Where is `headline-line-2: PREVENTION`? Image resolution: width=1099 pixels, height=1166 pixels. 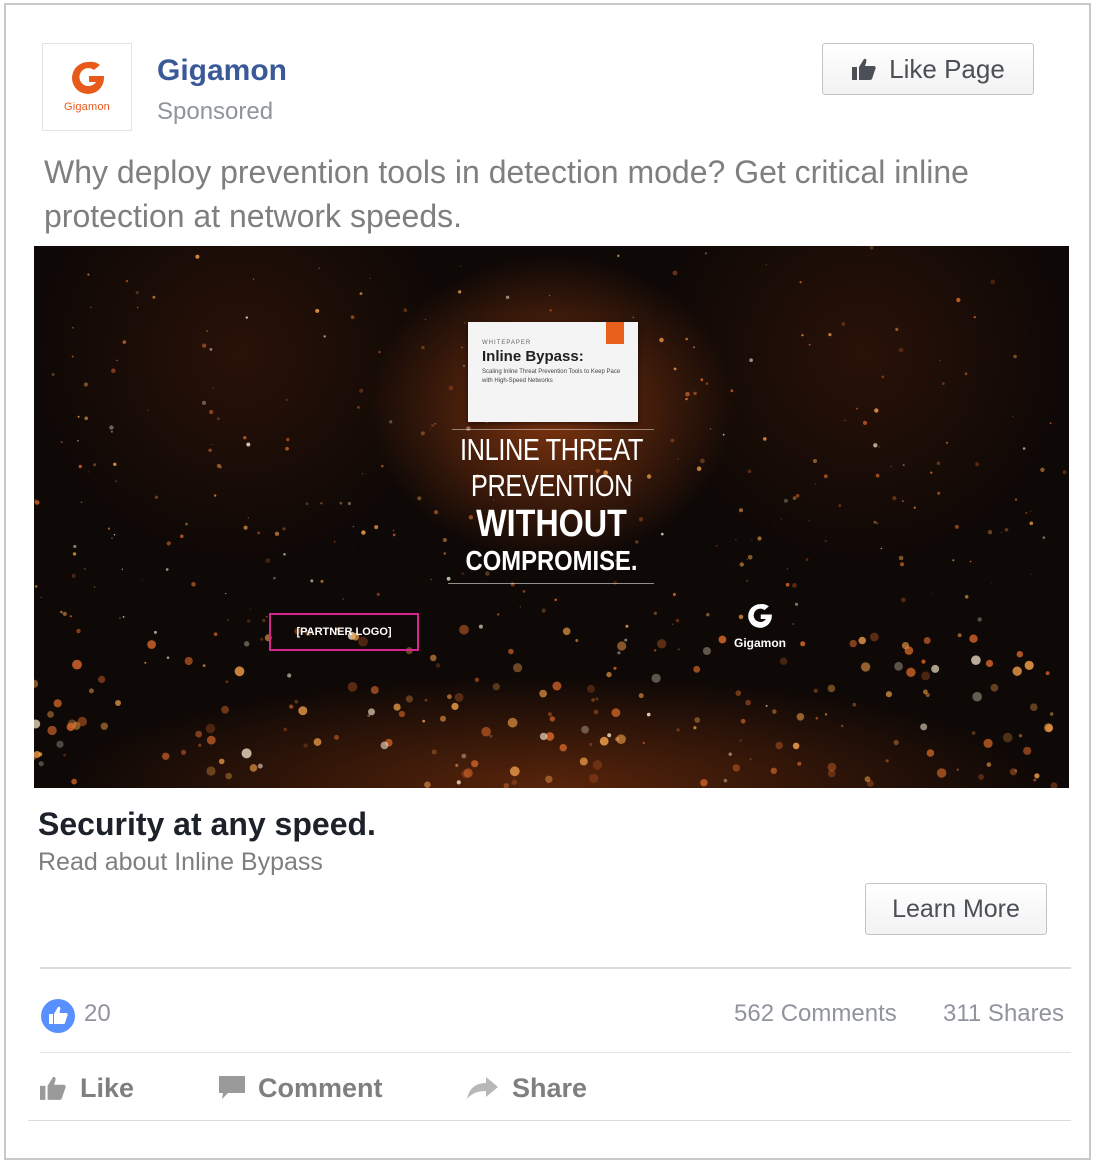 headline-line-2: PREVENTION is located at coordinates (551, 485).